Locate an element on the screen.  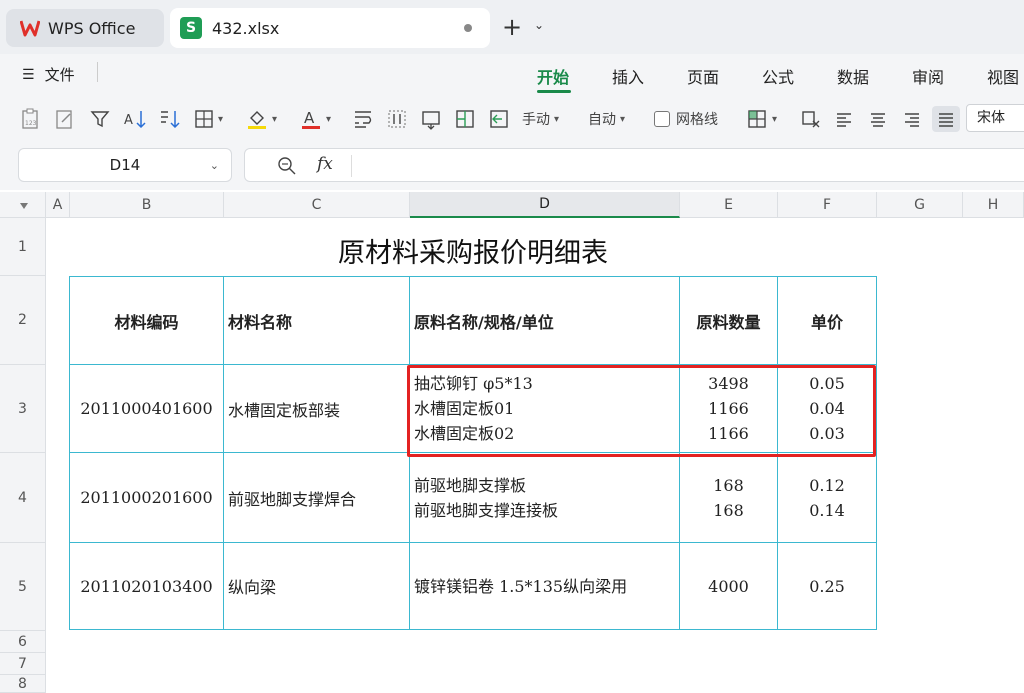
header-cell: 原料数量 is located at coordinates (728, 320).